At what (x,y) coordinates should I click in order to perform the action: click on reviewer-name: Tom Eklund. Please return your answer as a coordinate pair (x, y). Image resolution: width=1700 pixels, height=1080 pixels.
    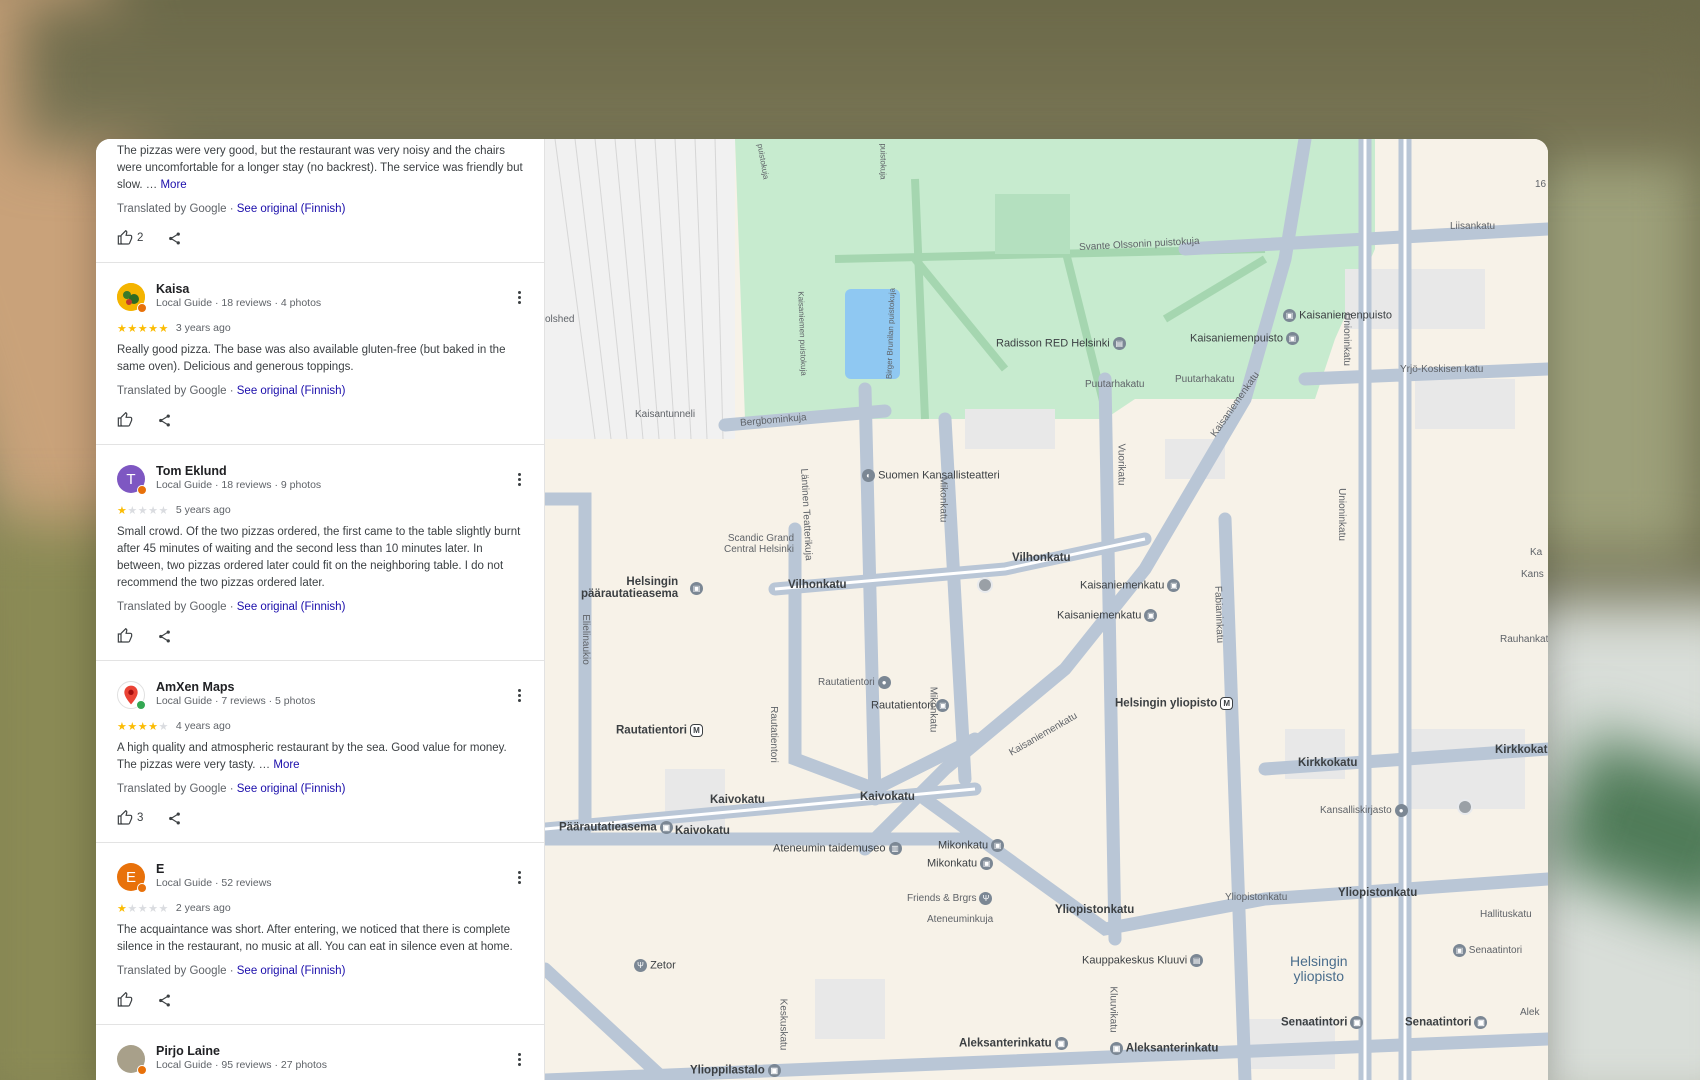
    Looking at the image, I should click on (238, 471).